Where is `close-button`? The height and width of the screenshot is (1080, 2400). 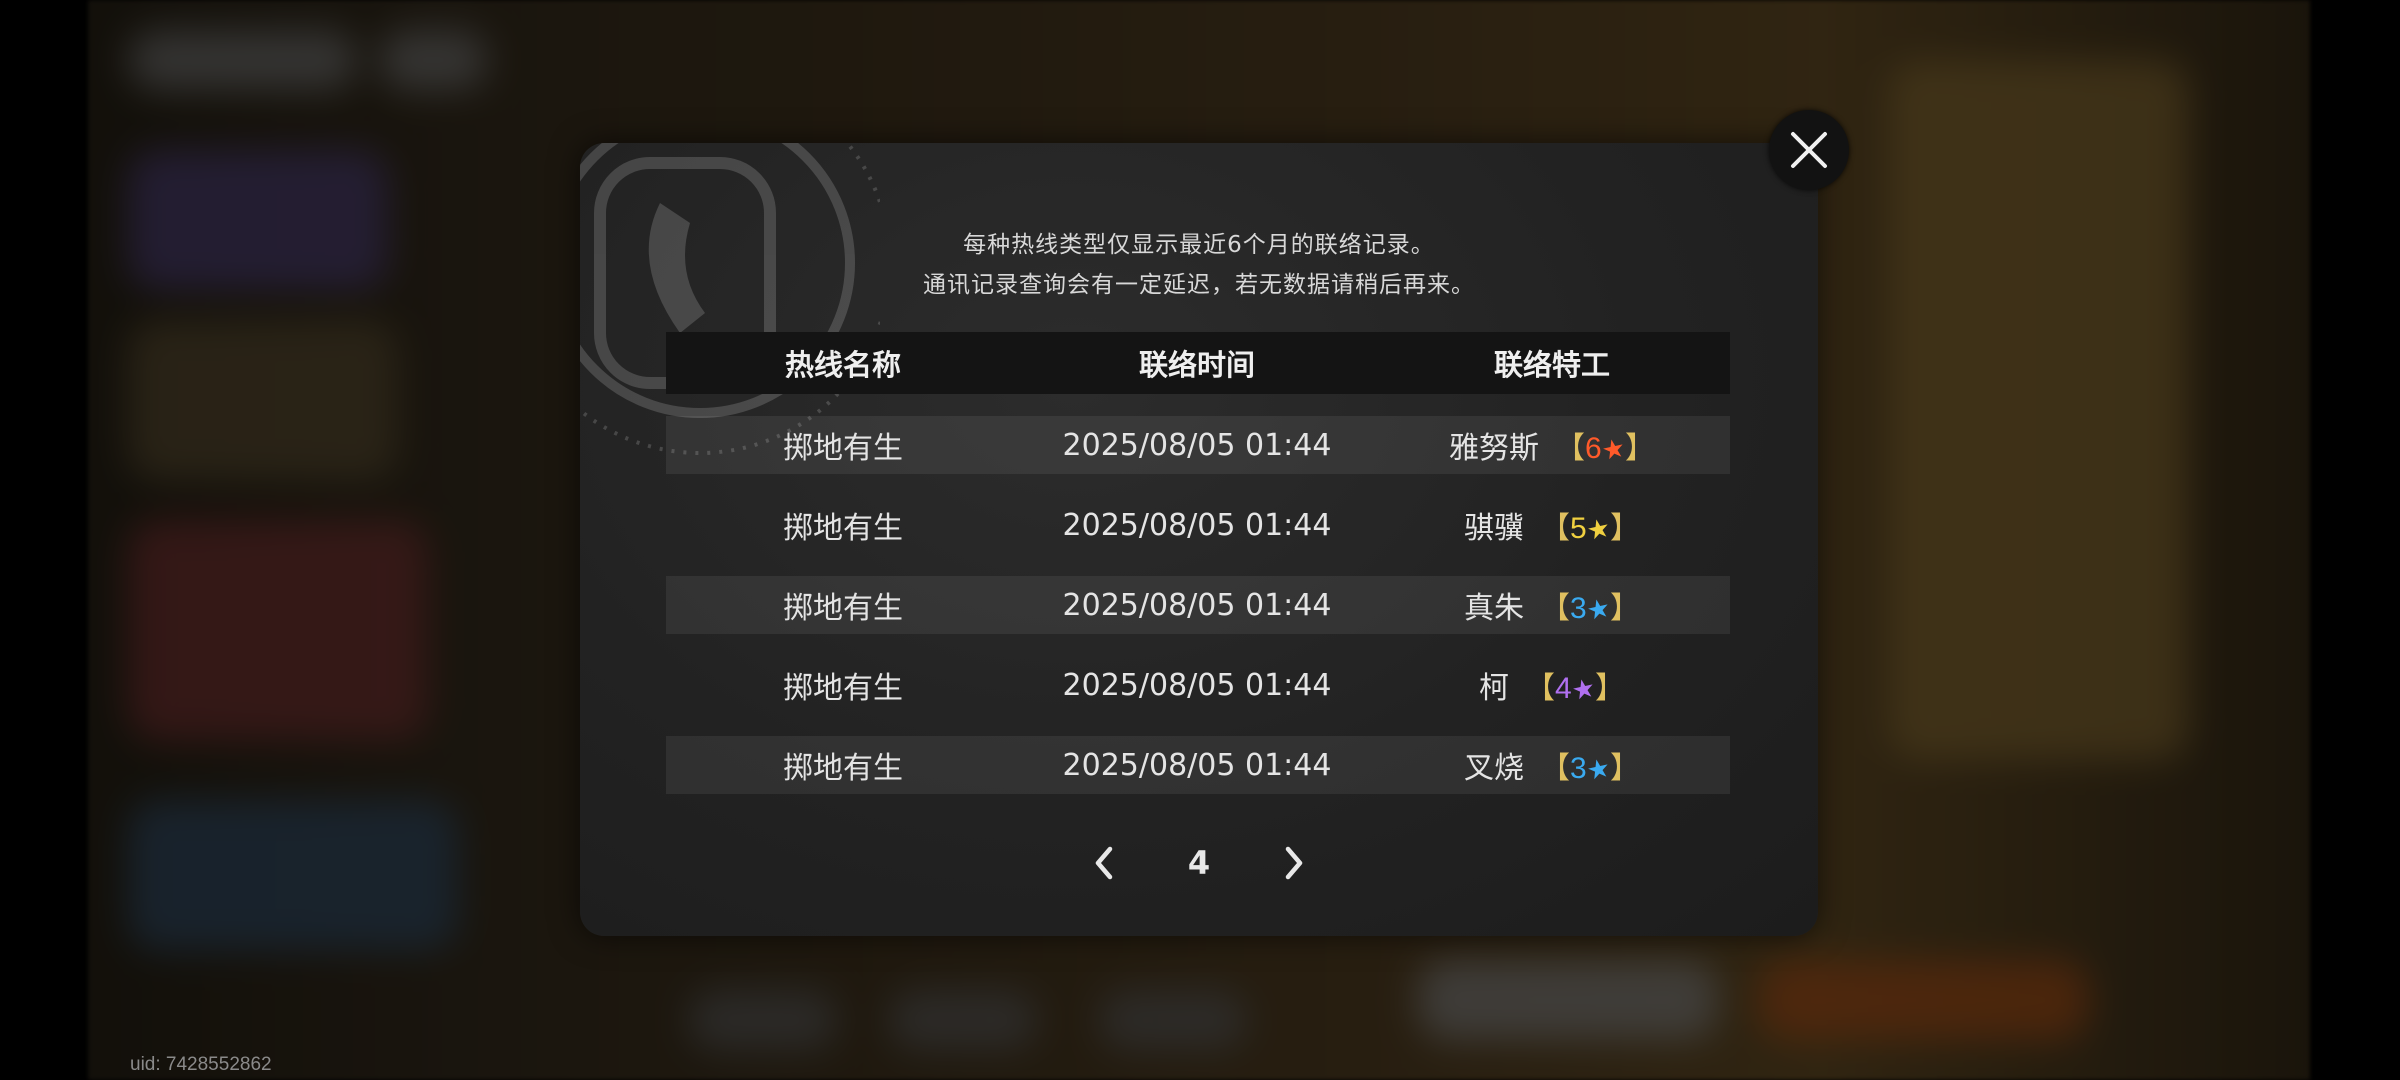 close-button is located at coordinates (1809, 150).